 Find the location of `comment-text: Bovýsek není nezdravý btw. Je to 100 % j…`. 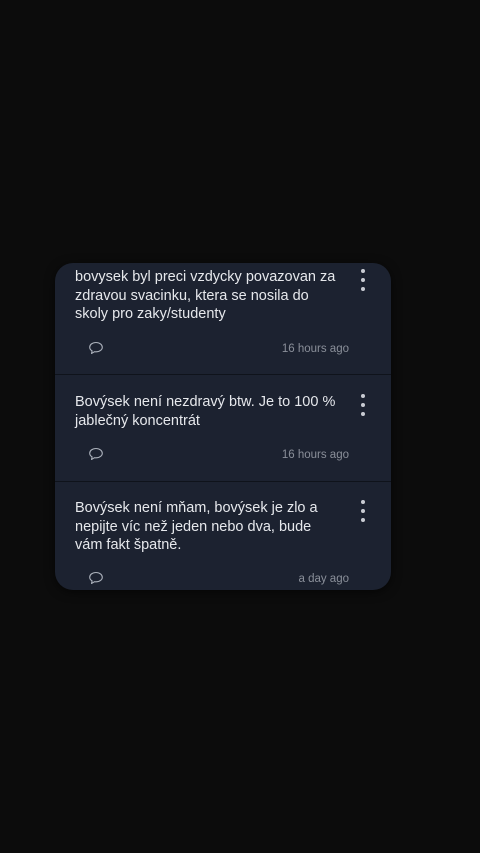

comment-text: Bovýsek není nezdravý btw. Je to 100 % j… is located at coordinates (205, 411).